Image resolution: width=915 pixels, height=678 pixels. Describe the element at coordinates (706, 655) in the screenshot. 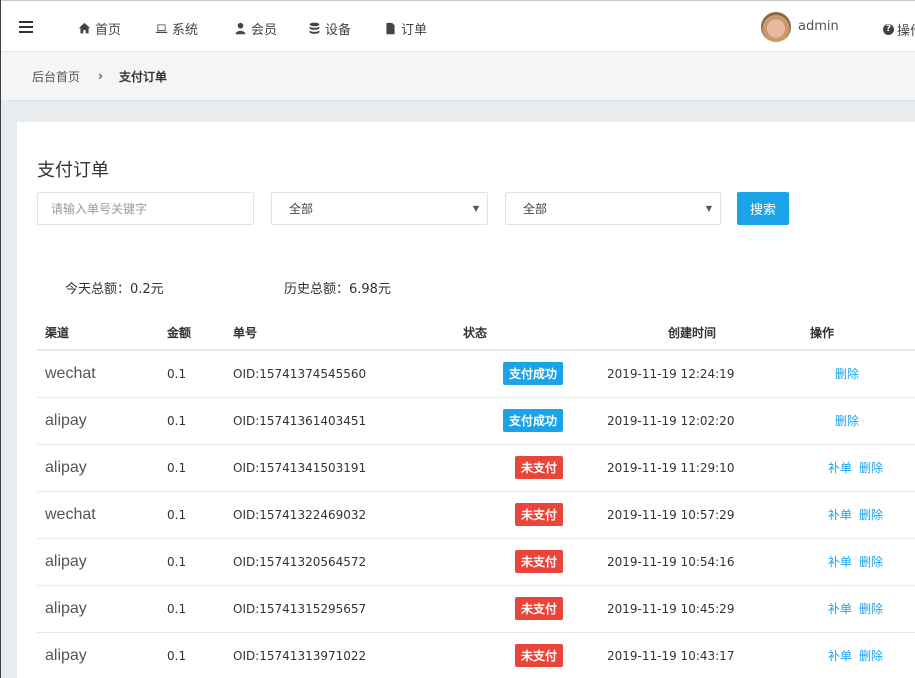

I see `created-time-cell: 2019-11-19 10:43:17` at that location.